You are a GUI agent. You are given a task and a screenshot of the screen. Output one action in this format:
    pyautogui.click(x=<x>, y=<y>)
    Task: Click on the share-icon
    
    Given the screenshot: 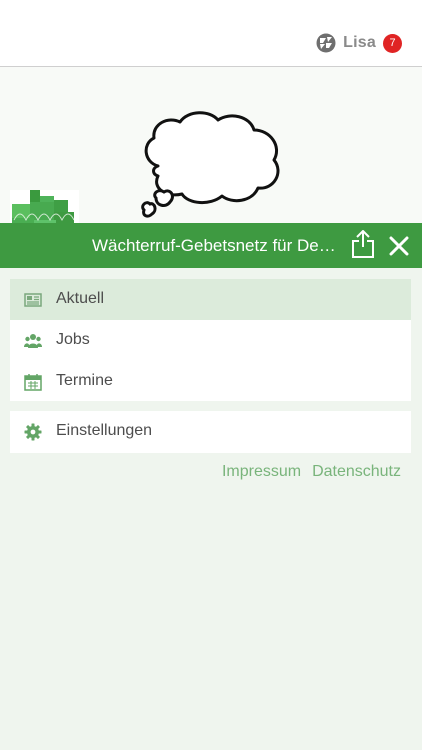 What is the action you would take?
    pyautogui.click(x=363, y=244)
    